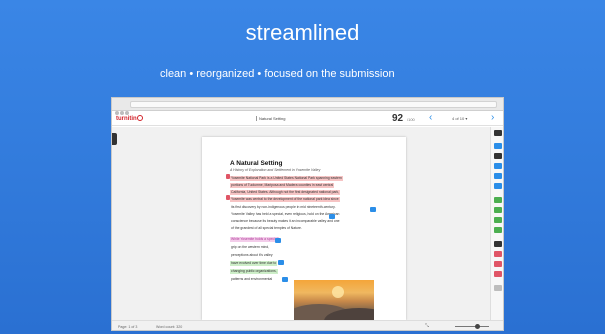 Image resolution: width=605 pixels, height=334 pixels. What do you see at coordinates (270, 118) in the screenshot?
I see `document-title: Natural Setting` at bounding box center [270, 118].